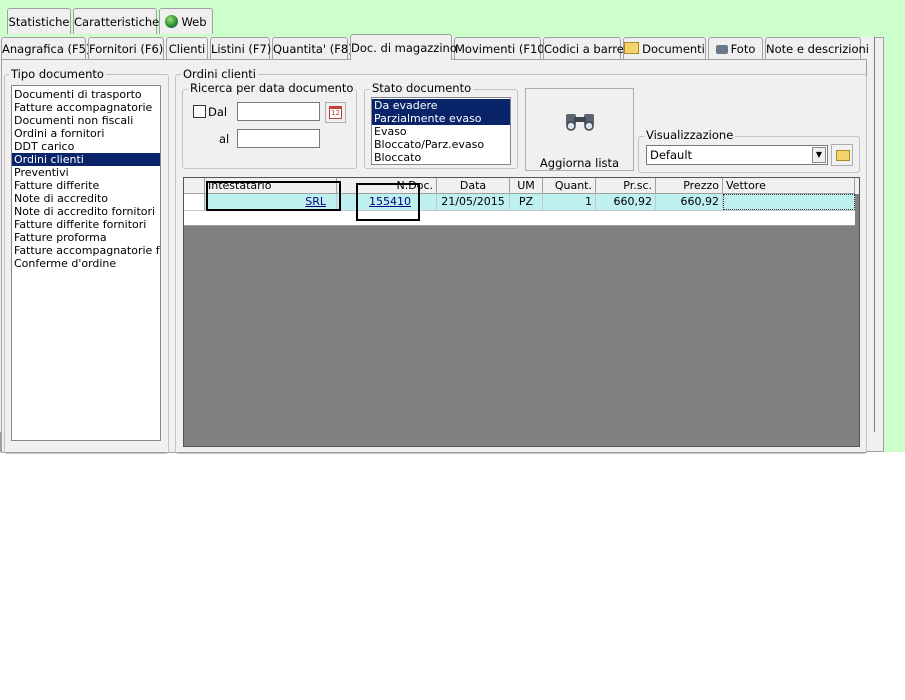  I want to click on tab-label: Codici a barre, so click(584, 49).